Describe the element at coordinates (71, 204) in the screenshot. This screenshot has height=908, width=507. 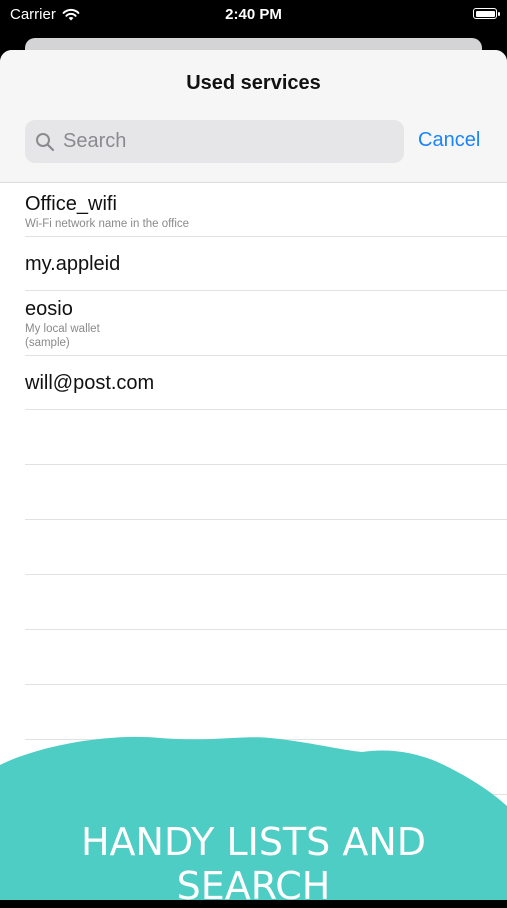
I see `item-title: Office_wifi` at that location.